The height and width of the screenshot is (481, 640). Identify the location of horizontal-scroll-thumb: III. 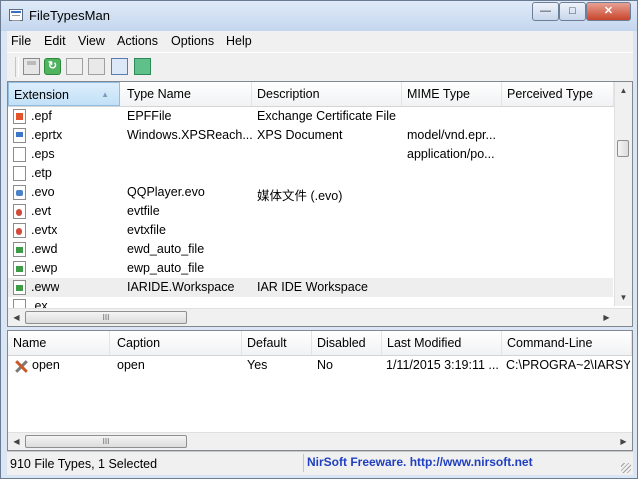
(106, 317).